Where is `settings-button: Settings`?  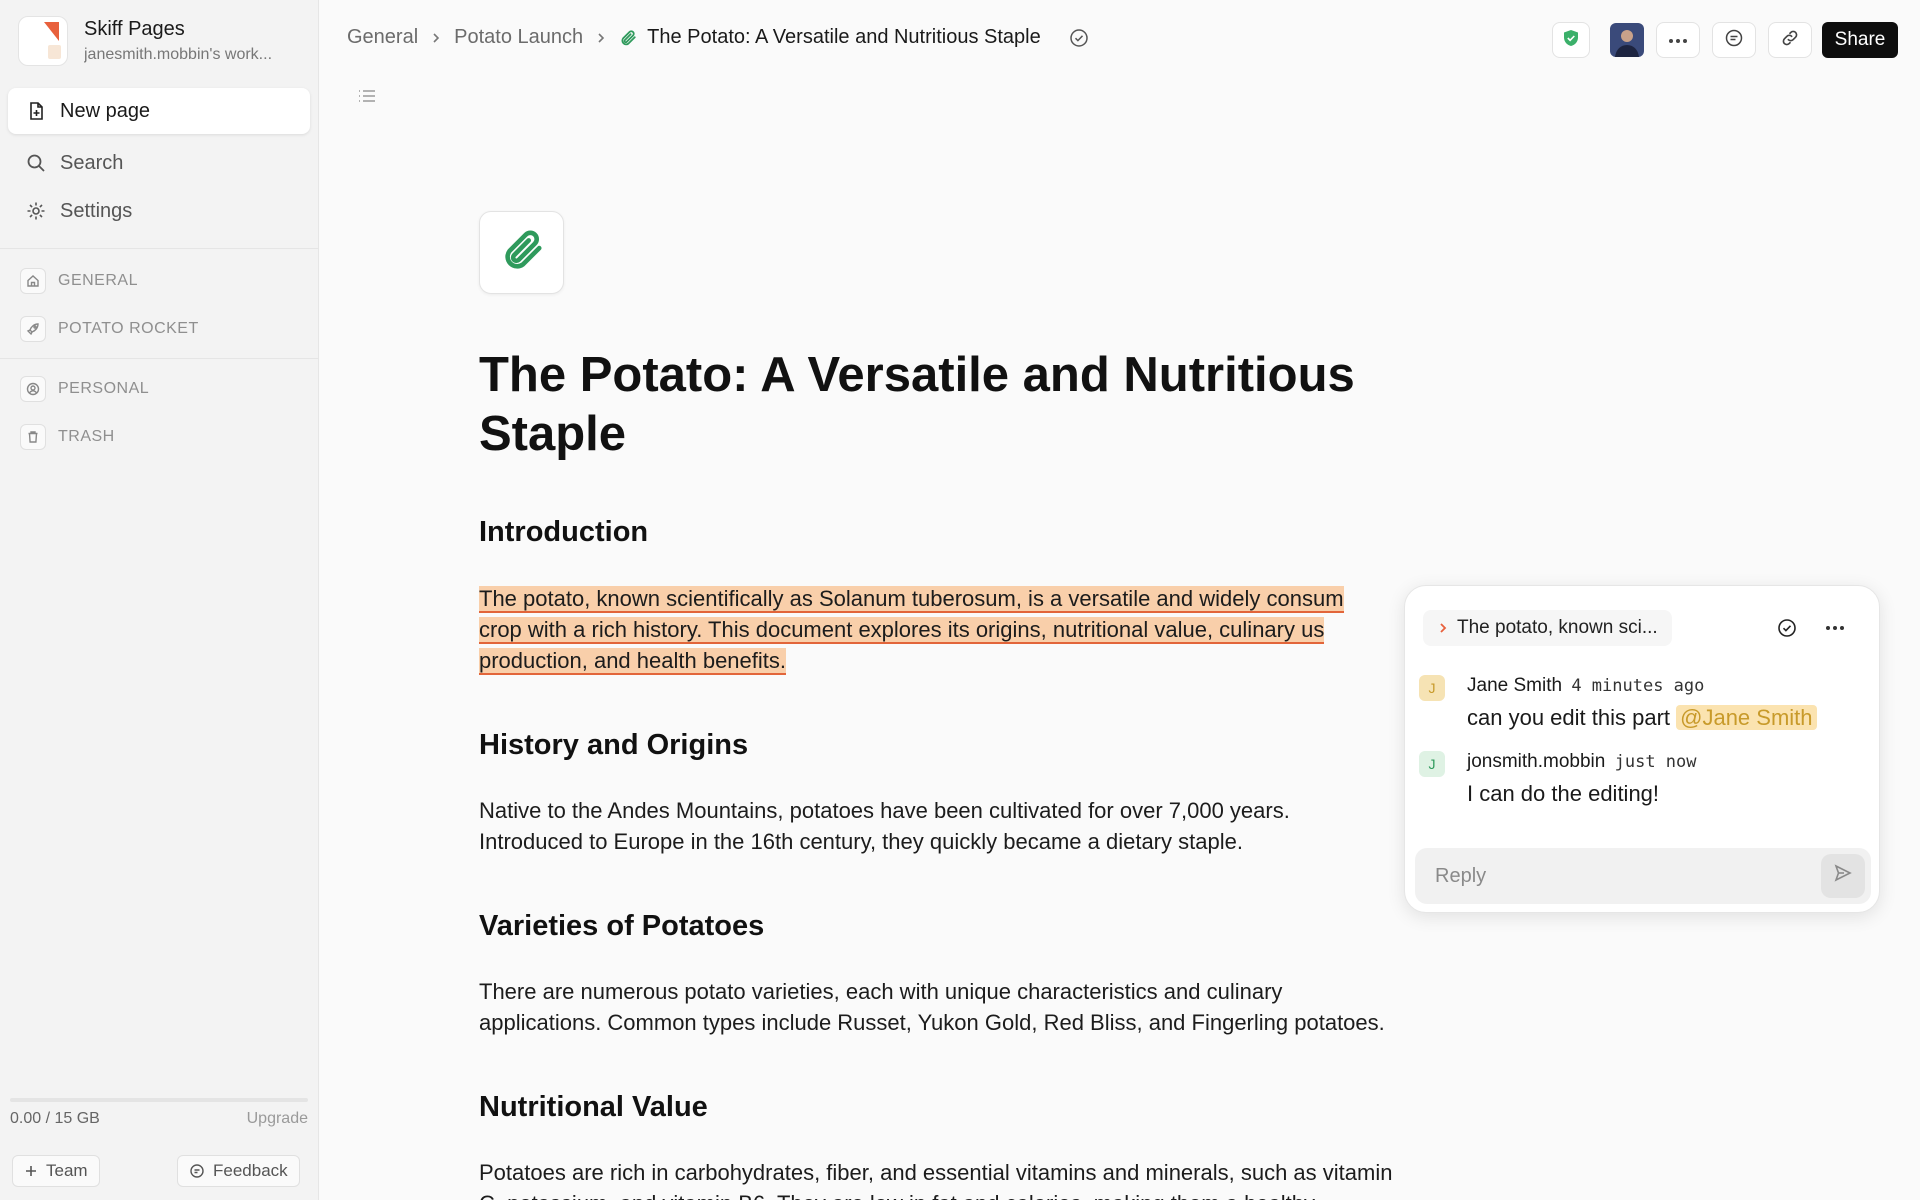 settings-button: Settings is located at coordinates (159, 211).